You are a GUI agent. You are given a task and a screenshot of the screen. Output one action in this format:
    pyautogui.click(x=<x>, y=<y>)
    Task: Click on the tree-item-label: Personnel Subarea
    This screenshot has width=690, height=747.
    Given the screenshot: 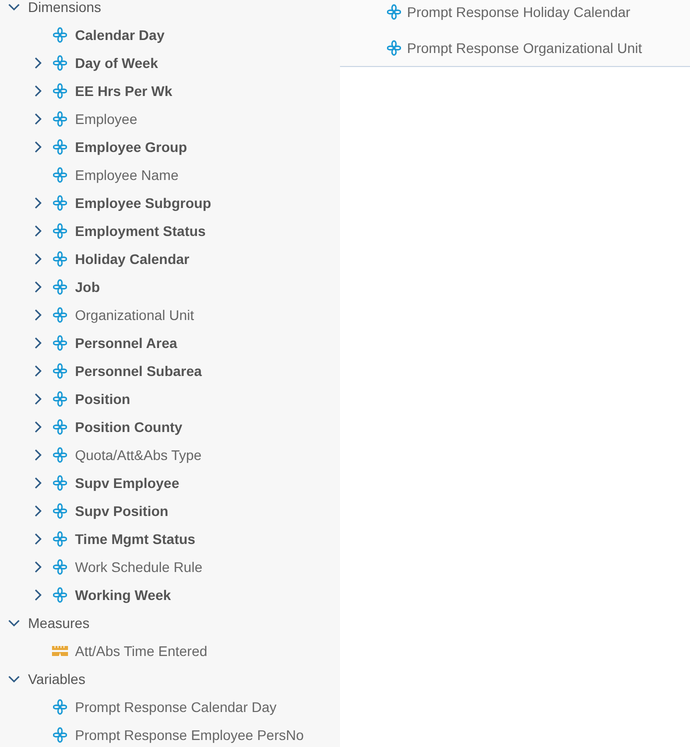 What is the action you would take?
    pyautogui.click(x=138, y=371)
    